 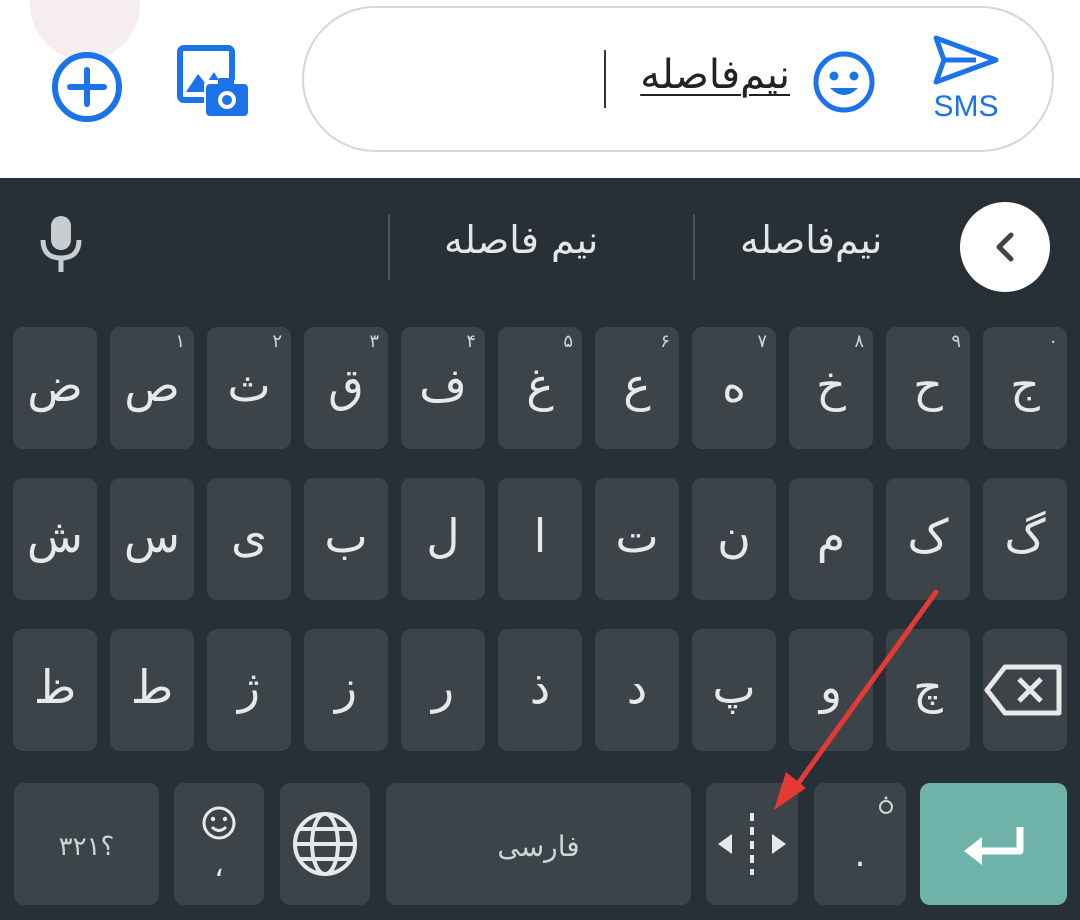 I want to click on letter-key: و, so click(x=831, y=690).